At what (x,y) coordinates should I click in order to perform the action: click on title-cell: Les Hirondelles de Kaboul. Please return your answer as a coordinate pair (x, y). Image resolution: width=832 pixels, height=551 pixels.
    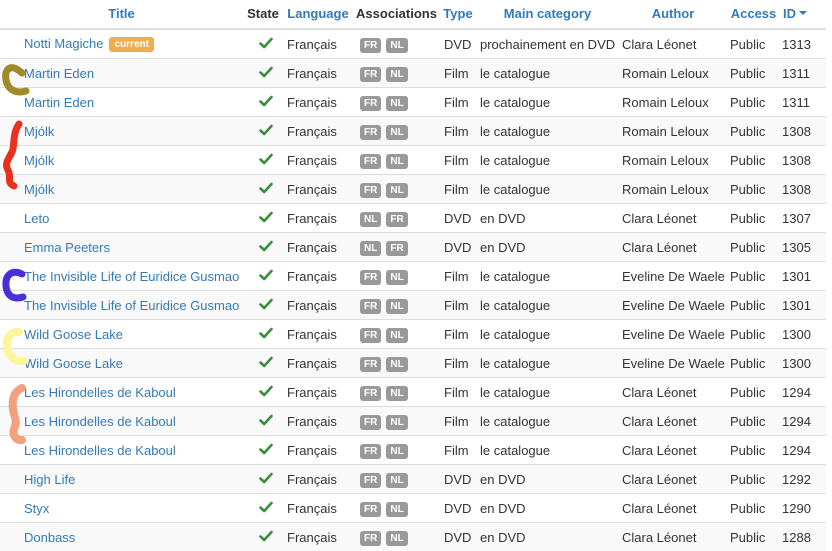
    Looking at the image, I should click on (121, 392).